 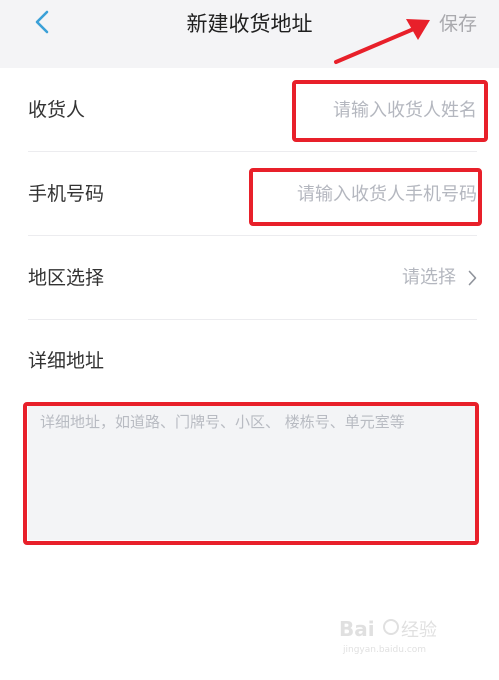 What do you see at coordinates (57, 110) in the screenshot?
I see `recipient-label: 收货人` at bounding box center [57, 110].